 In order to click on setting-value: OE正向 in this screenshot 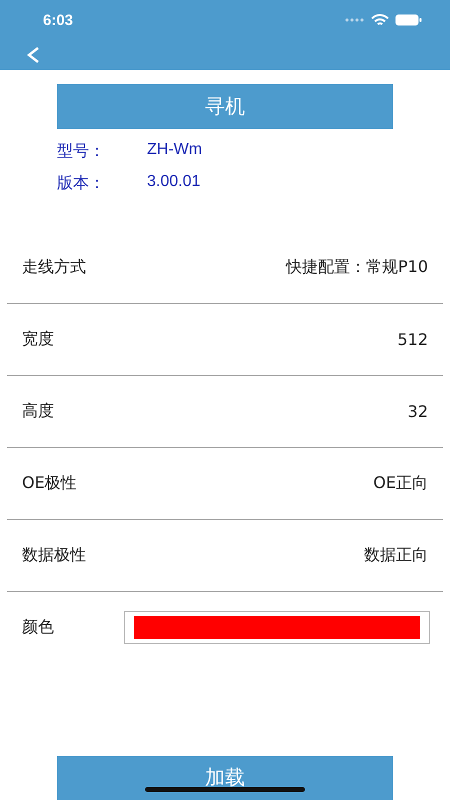, I will do `click(400, 483)`.